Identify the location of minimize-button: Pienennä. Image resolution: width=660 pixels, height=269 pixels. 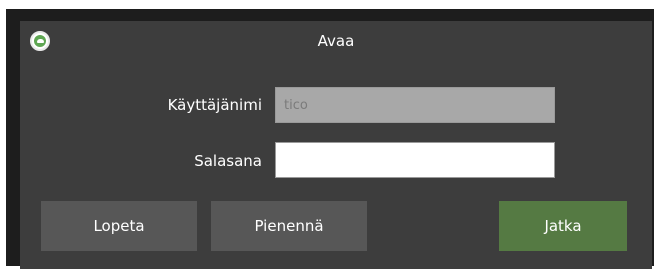
(289, 226).